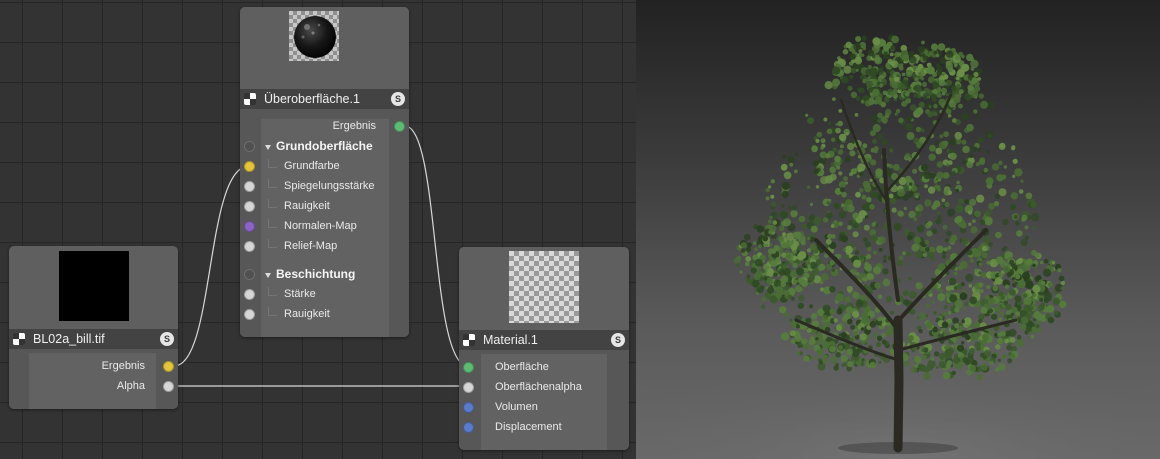 The image size is (1160, 459). I want to click on node-bitmap: BL02a_bill.tif S Ergebnis Alpha, so click(93, 327).